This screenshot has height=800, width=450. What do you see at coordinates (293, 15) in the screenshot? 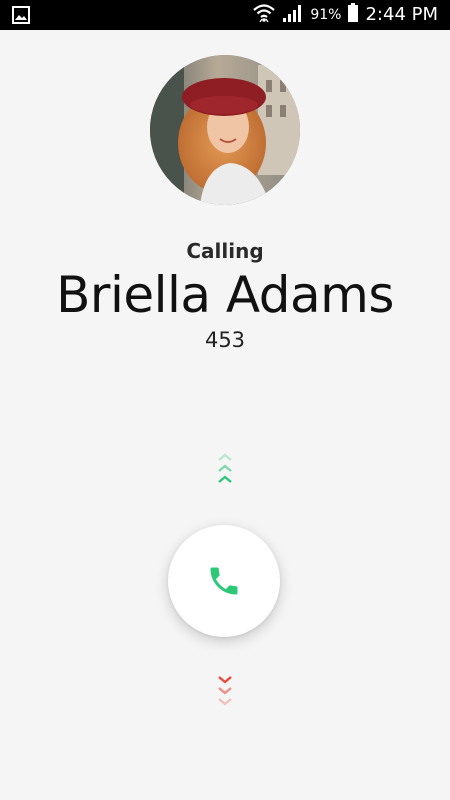
I see `cell-signal-icon` at bounding box center [293, 15].